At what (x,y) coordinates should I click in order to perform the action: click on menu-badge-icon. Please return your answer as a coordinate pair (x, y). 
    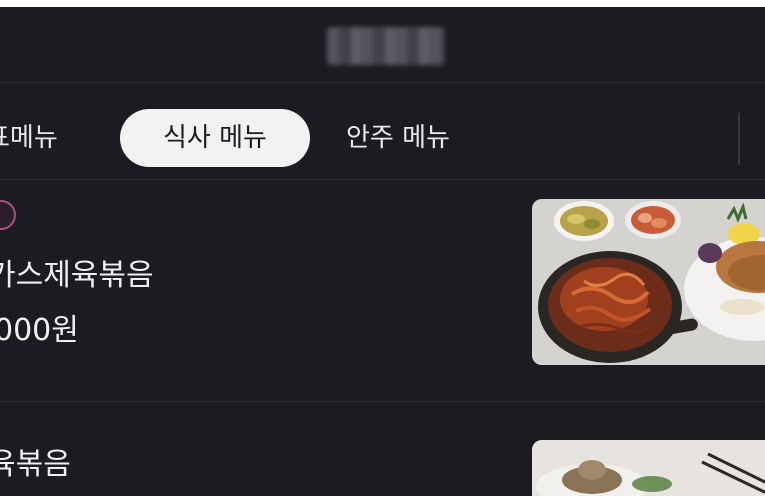
    Looking at the image, I should click on (8, 215).